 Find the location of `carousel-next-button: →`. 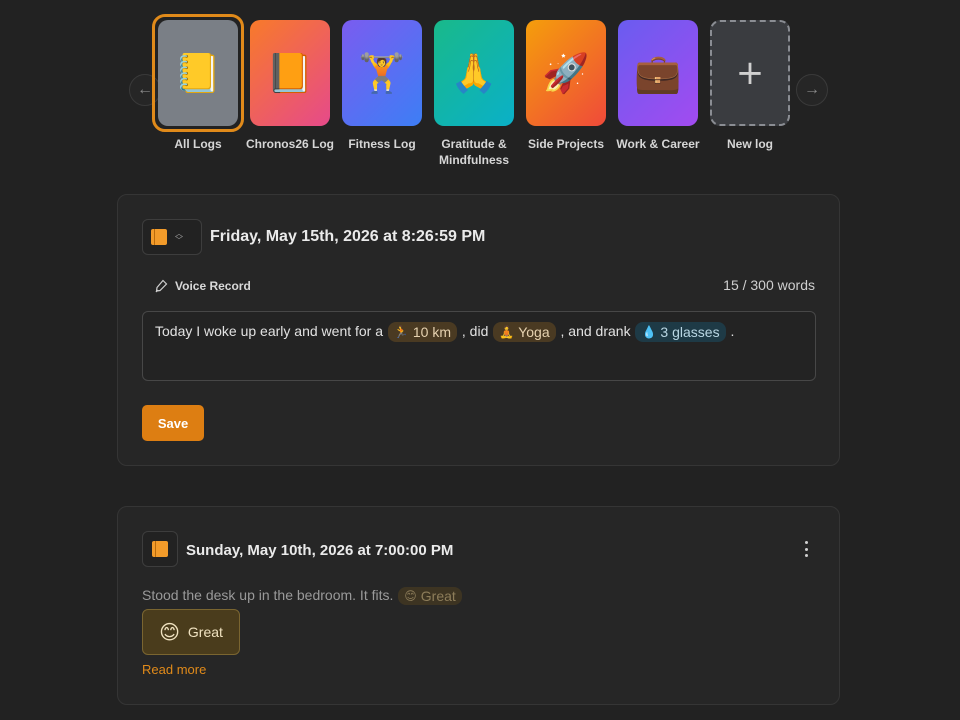

carousel-next-button: → is located at coordinates (812, 90).